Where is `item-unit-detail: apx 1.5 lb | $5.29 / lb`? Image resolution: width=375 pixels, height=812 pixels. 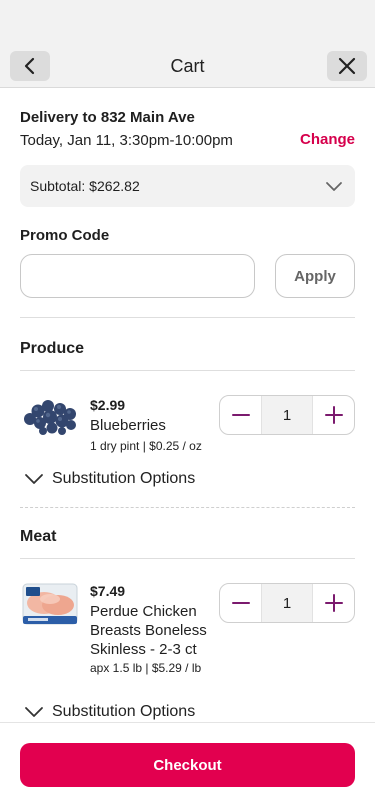 item-unit-detail: apx 1.5 lb | $5.29 / lb is located at coordinates (146, 668).